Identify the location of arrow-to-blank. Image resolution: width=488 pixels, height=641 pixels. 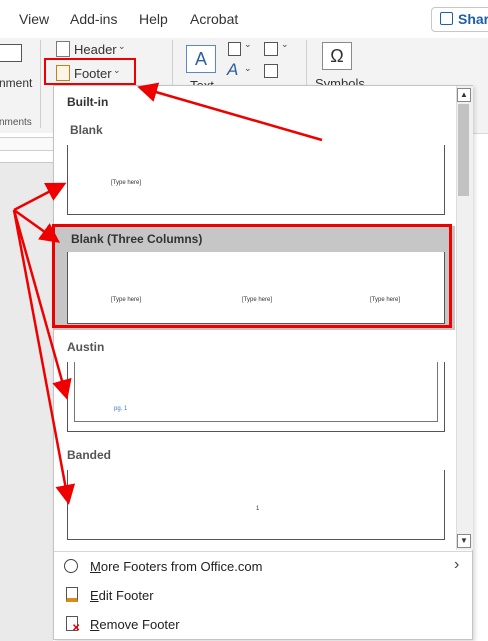
(40, 197).